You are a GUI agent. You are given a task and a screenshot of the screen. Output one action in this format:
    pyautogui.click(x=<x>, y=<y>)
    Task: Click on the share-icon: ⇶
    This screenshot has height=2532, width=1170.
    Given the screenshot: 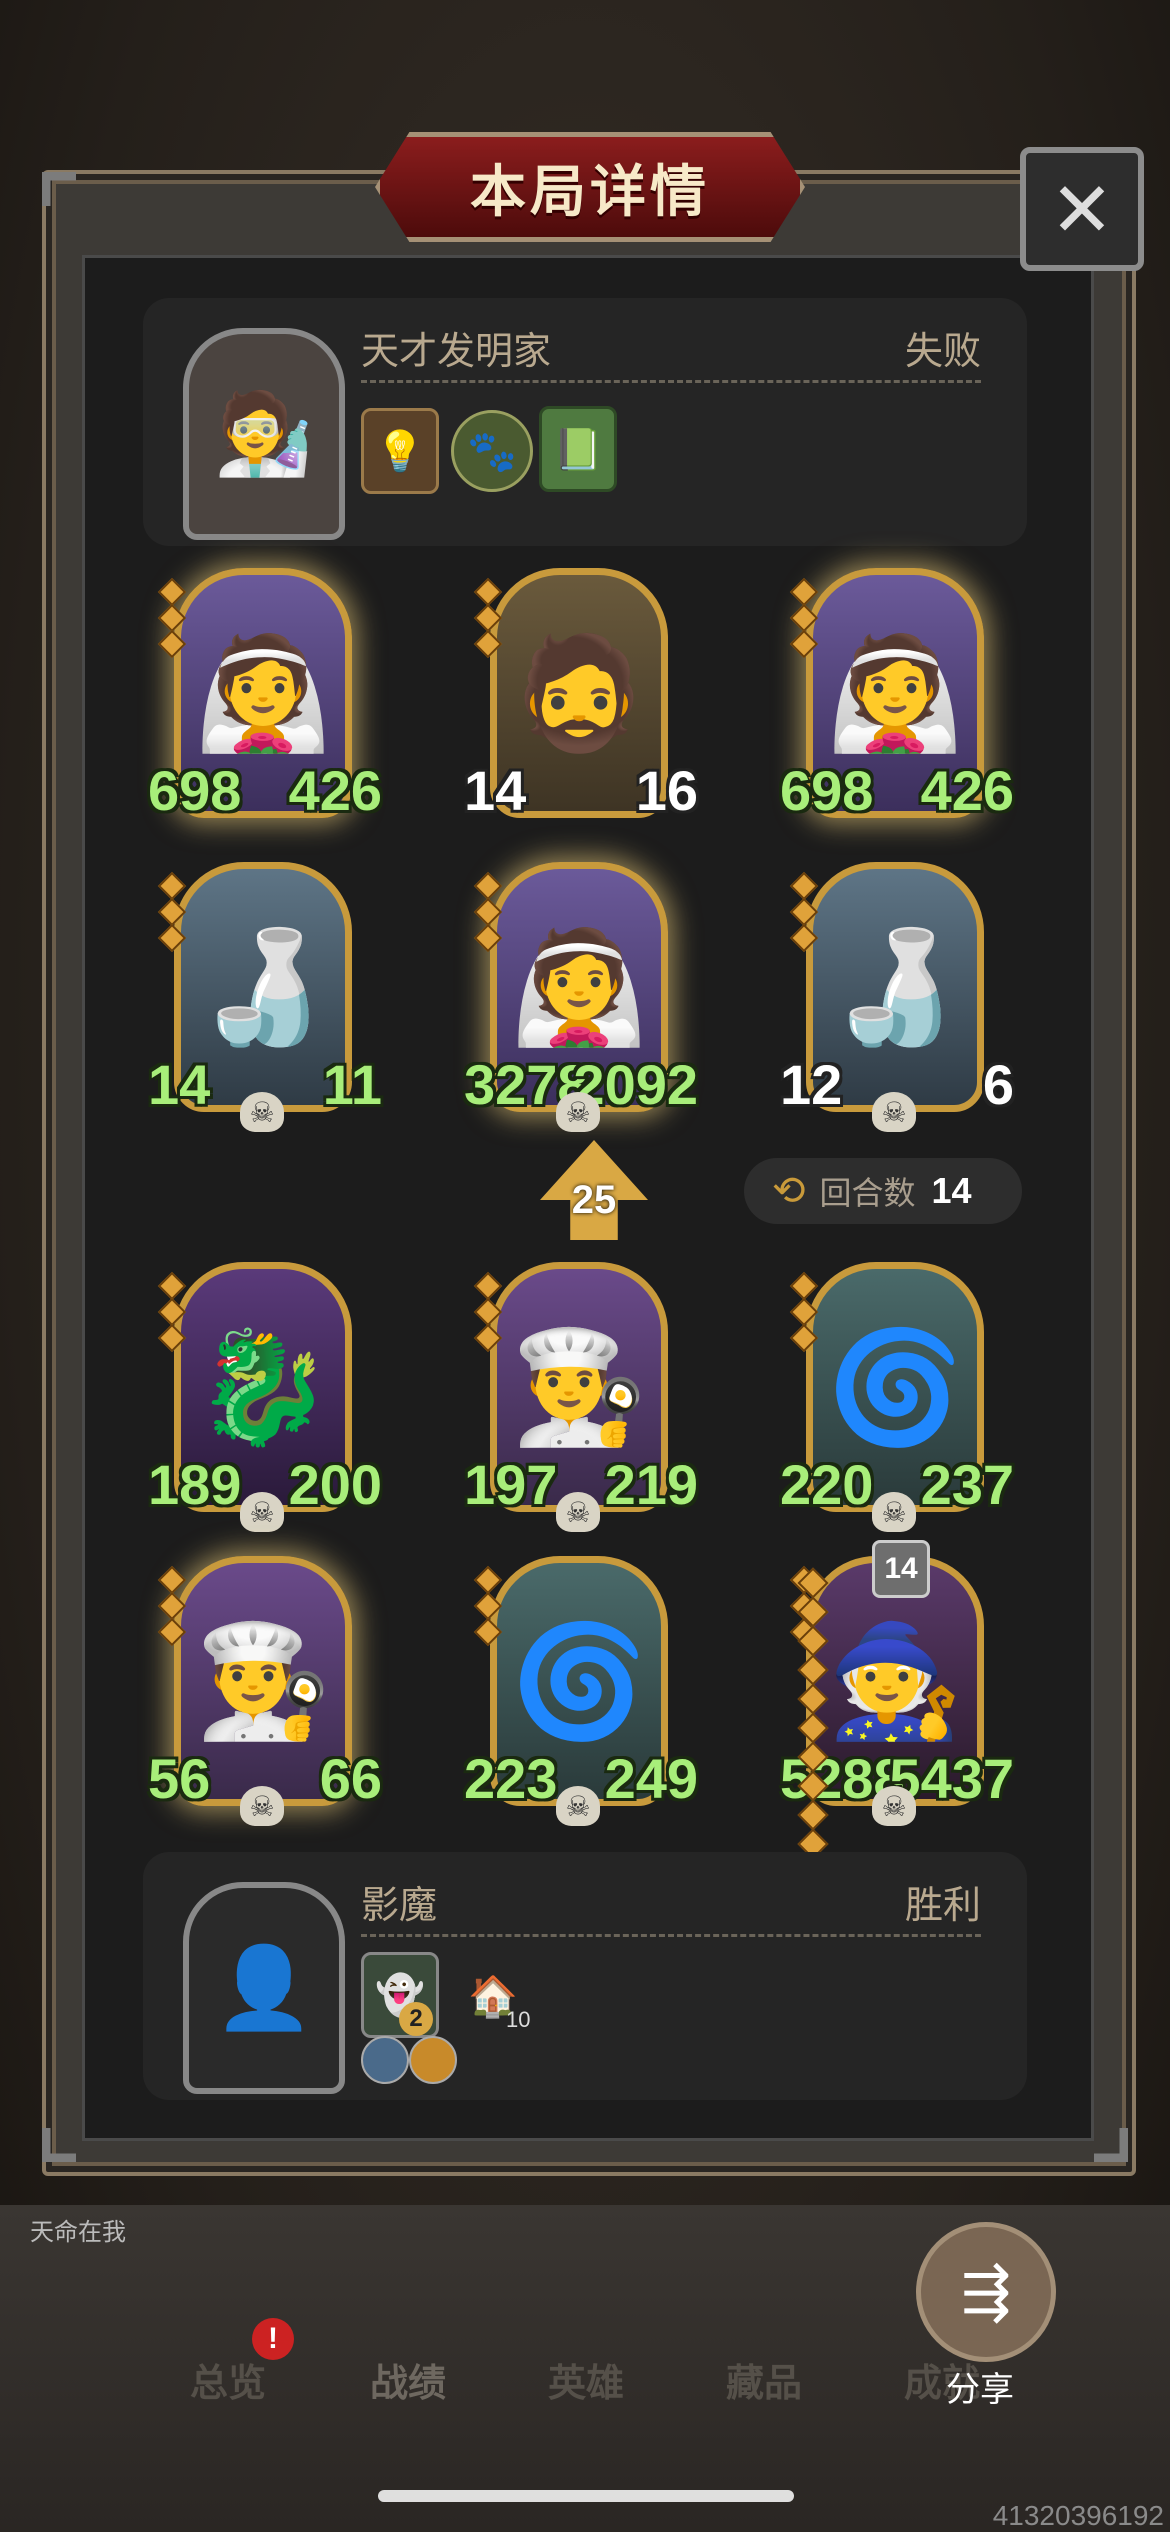 What is the action you would take?
    pyautogui.click(x=986, y=2291)
    